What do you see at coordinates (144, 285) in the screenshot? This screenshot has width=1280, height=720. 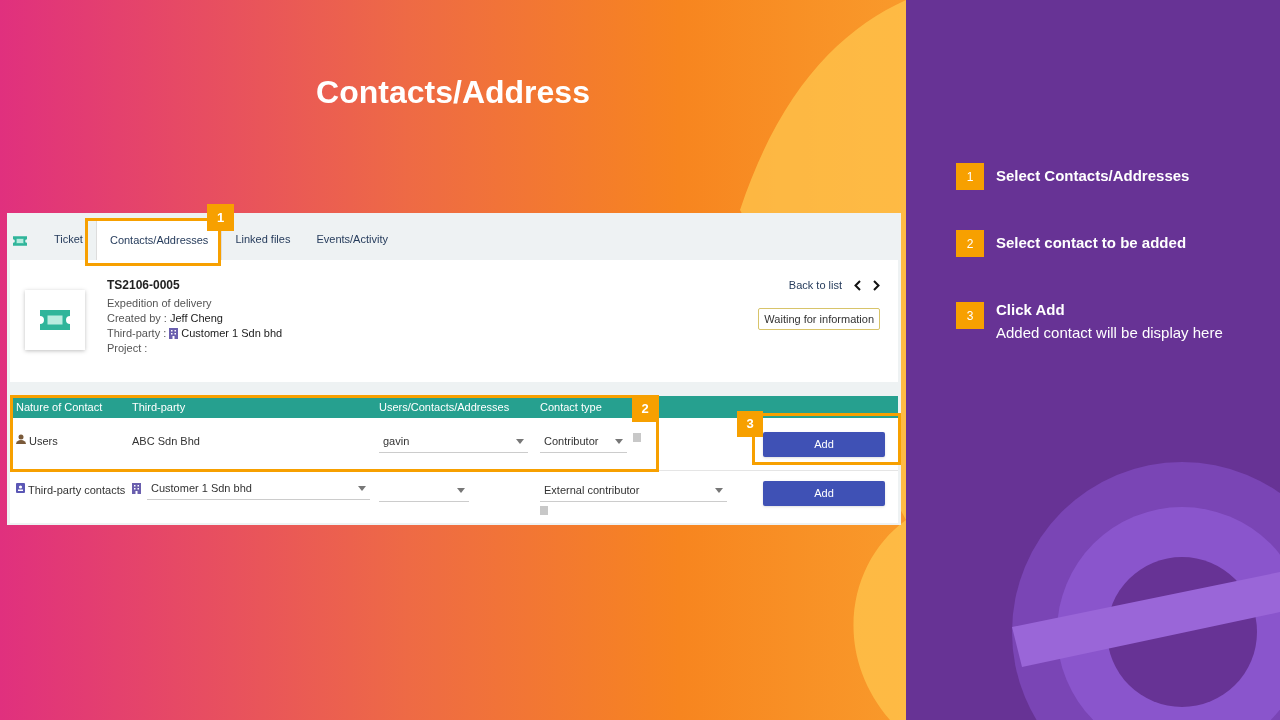 I see `ticket-reference: TS2106-0005` at bounding box center [144, 285].